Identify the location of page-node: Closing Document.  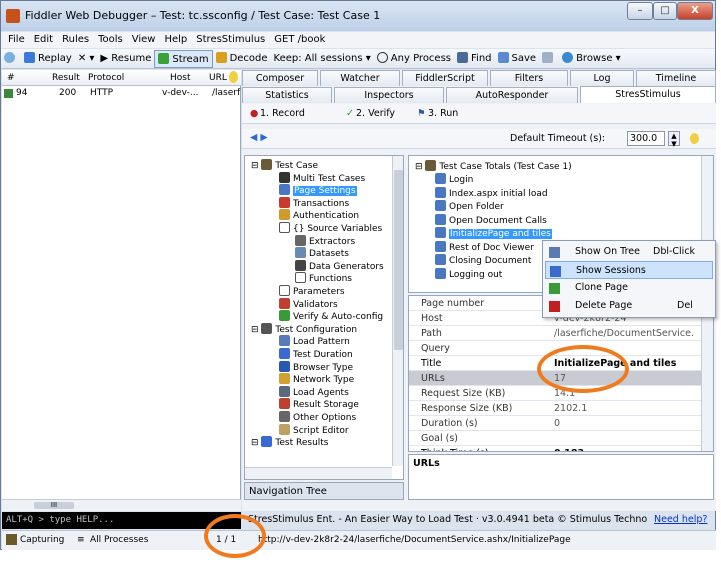
(483, 260).